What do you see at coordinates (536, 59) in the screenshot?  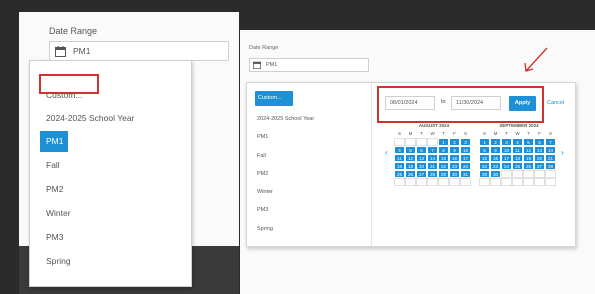 I see `annotation-arrow-icon` at bounding box center [536, 59].